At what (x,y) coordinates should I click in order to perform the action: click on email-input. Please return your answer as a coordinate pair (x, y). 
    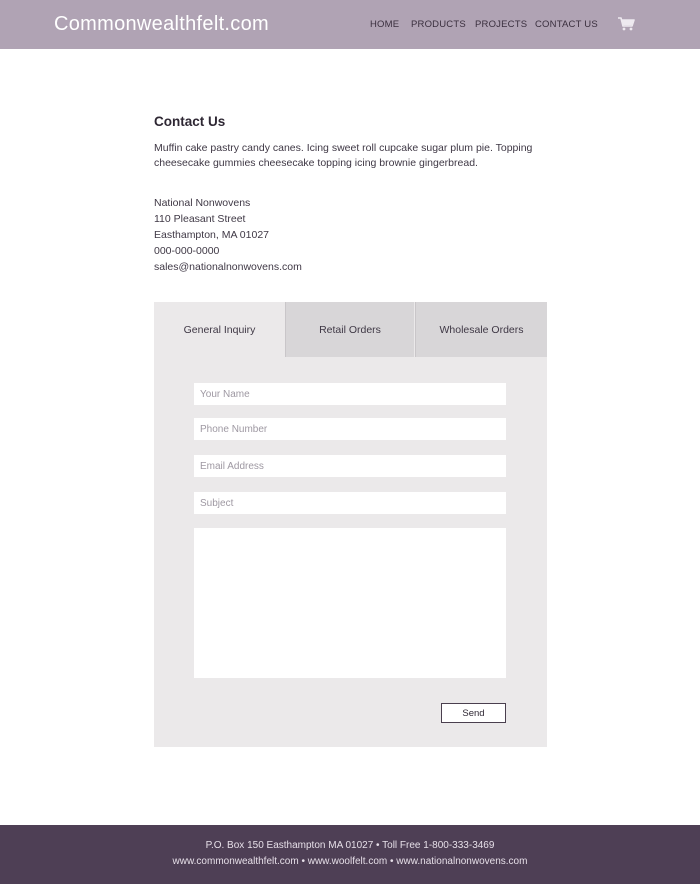
    Looking at the image, I should click on (350, 466).